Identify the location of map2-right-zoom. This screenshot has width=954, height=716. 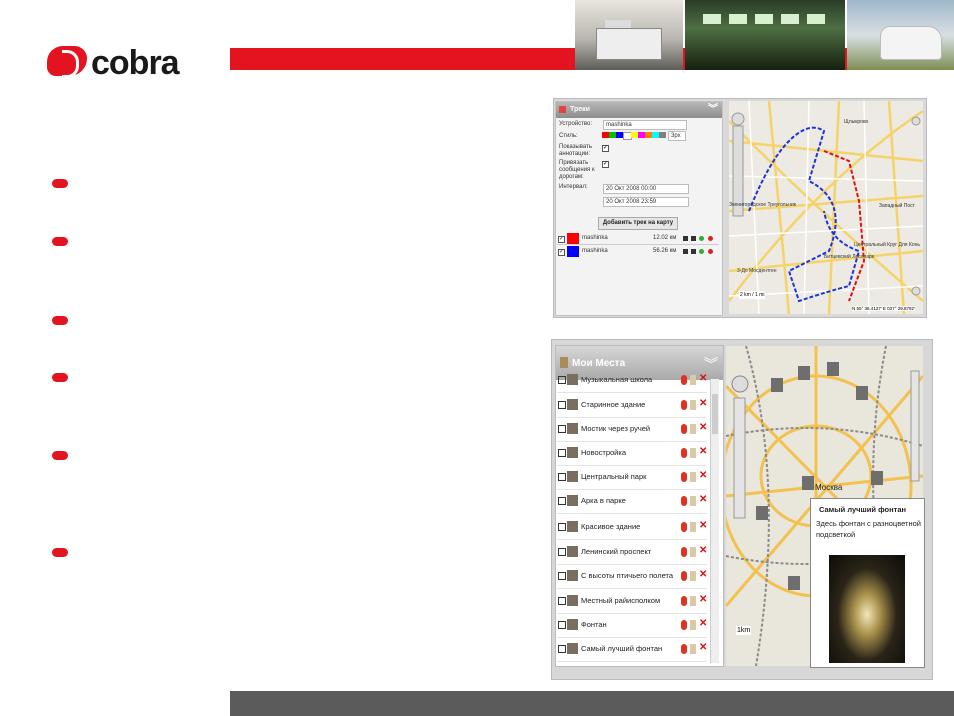
(915, 426).